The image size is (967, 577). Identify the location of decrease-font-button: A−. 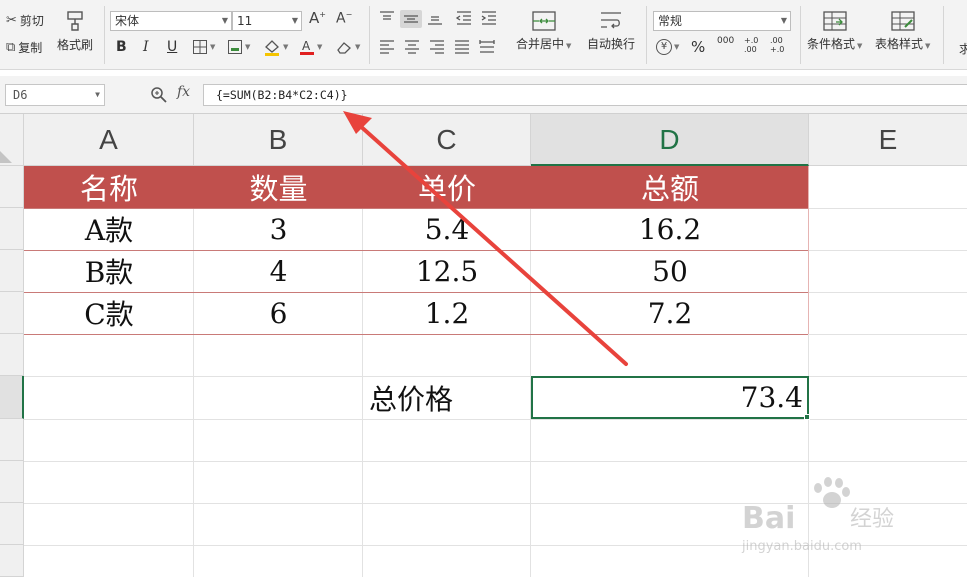
(344, 18).